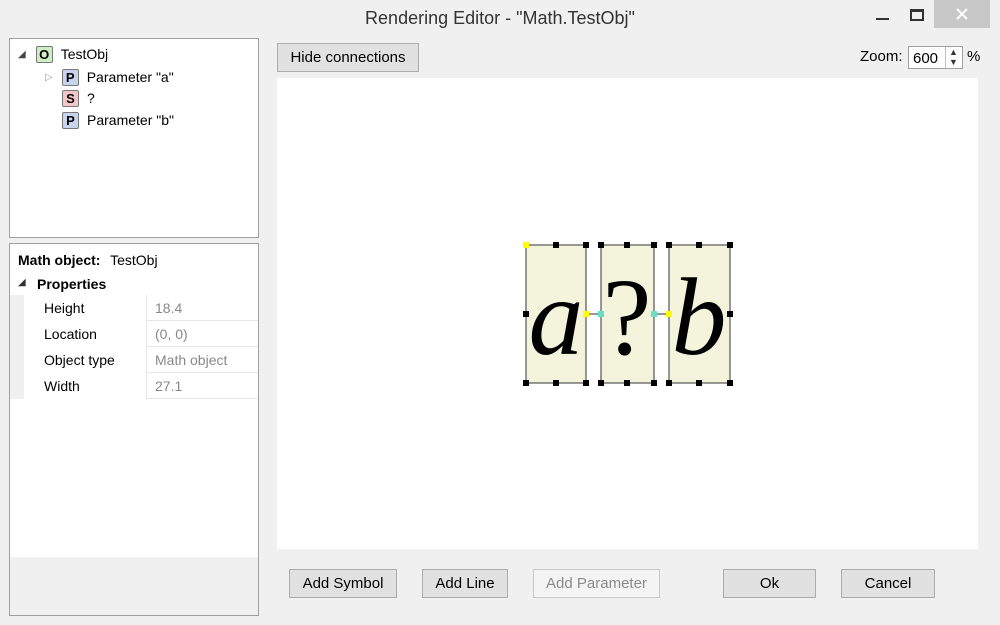 The image size is (1000, 625). I want to click on spin-down-icon: ▼, so click(953, 62).